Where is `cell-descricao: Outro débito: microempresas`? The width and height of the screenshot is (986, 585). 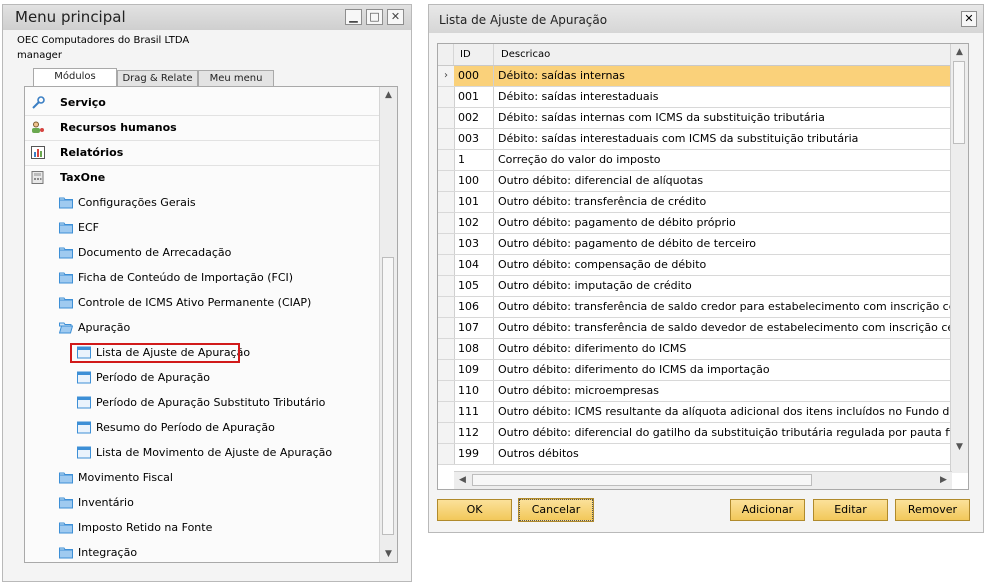 cell-descricao: Outro débito: microempresas is located at coordinates (579, 390).